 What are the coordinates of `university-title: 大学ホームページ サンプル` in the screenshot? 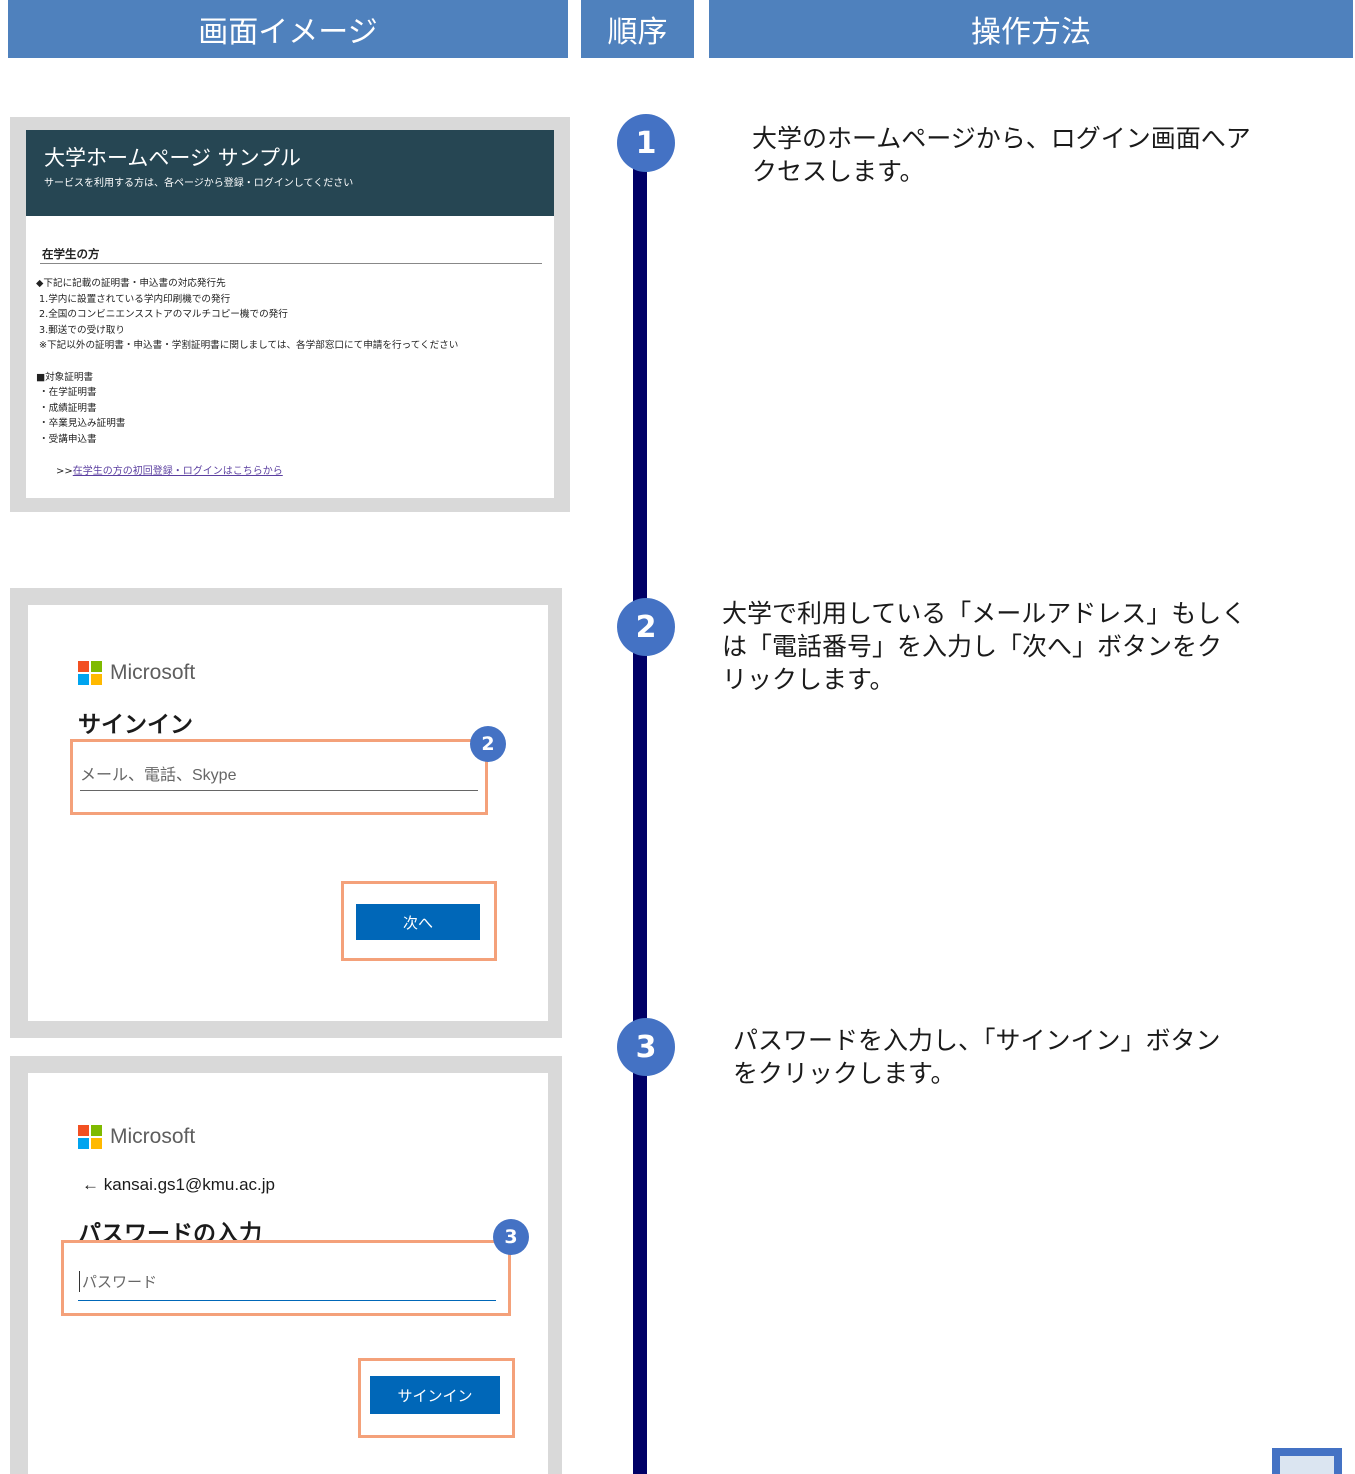 It's located at (172, 158).